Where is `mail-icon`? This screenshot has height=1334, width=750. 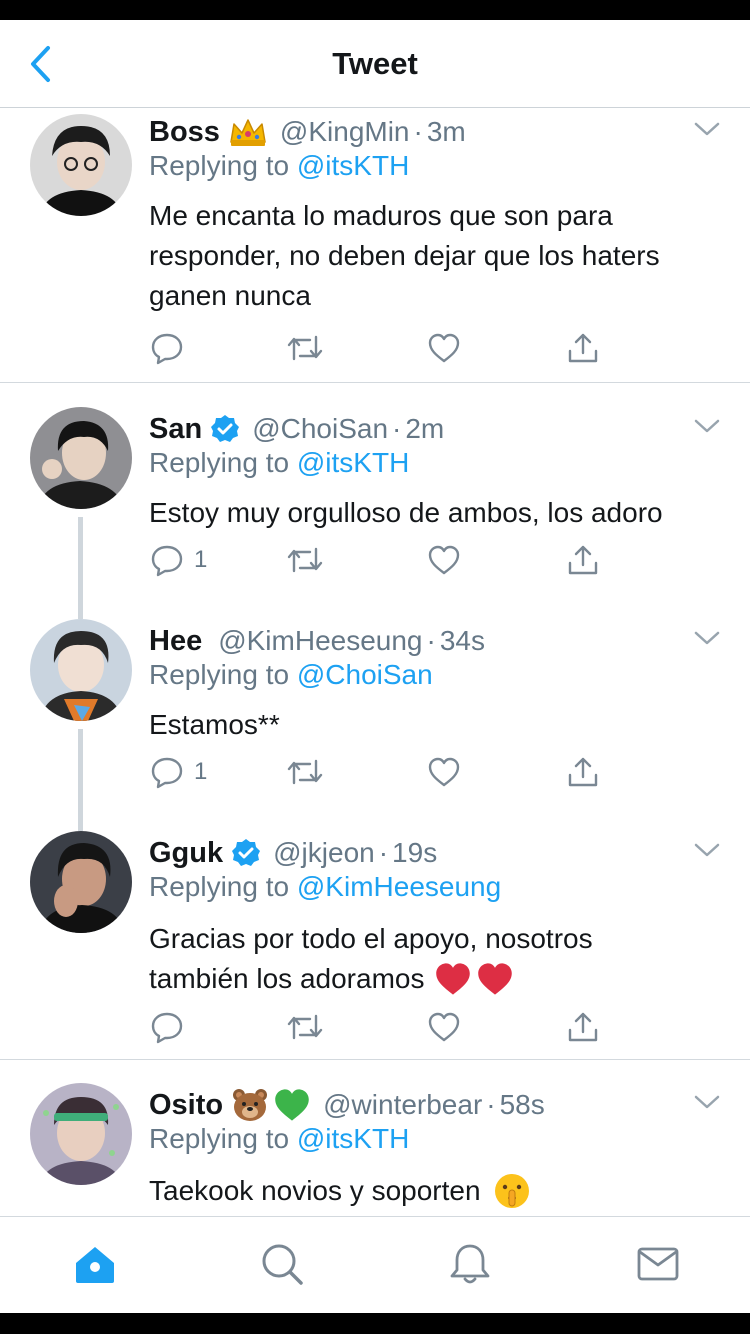
mail-icon is located at coordinates (658, 1264).